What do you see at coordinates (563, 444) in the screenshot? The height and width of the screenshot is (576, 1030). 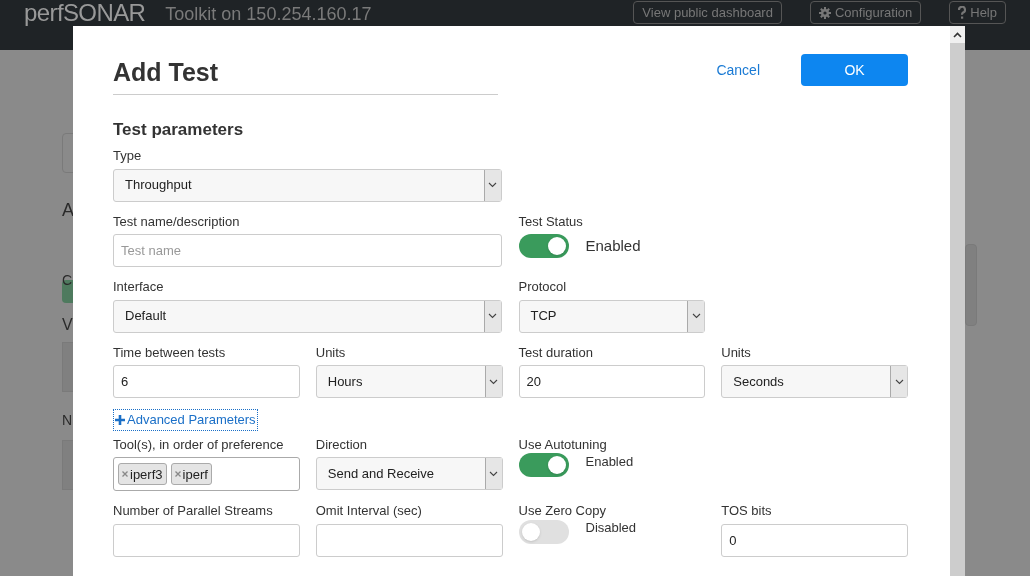 I see `field-label: Use Autotuning` at bounding box center [563, 444].